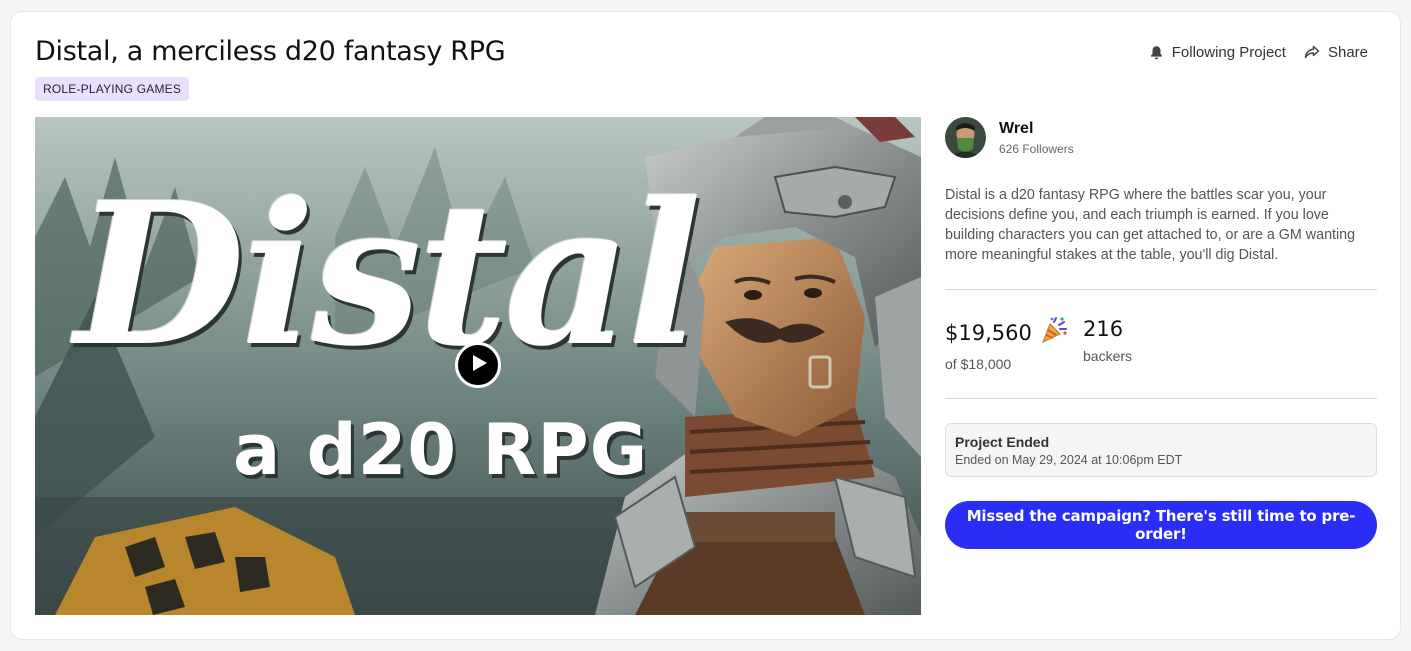  Describe the element at coordinates (988, 333) in the screenshot. I see `pledged-amount: $19,560` at that location.